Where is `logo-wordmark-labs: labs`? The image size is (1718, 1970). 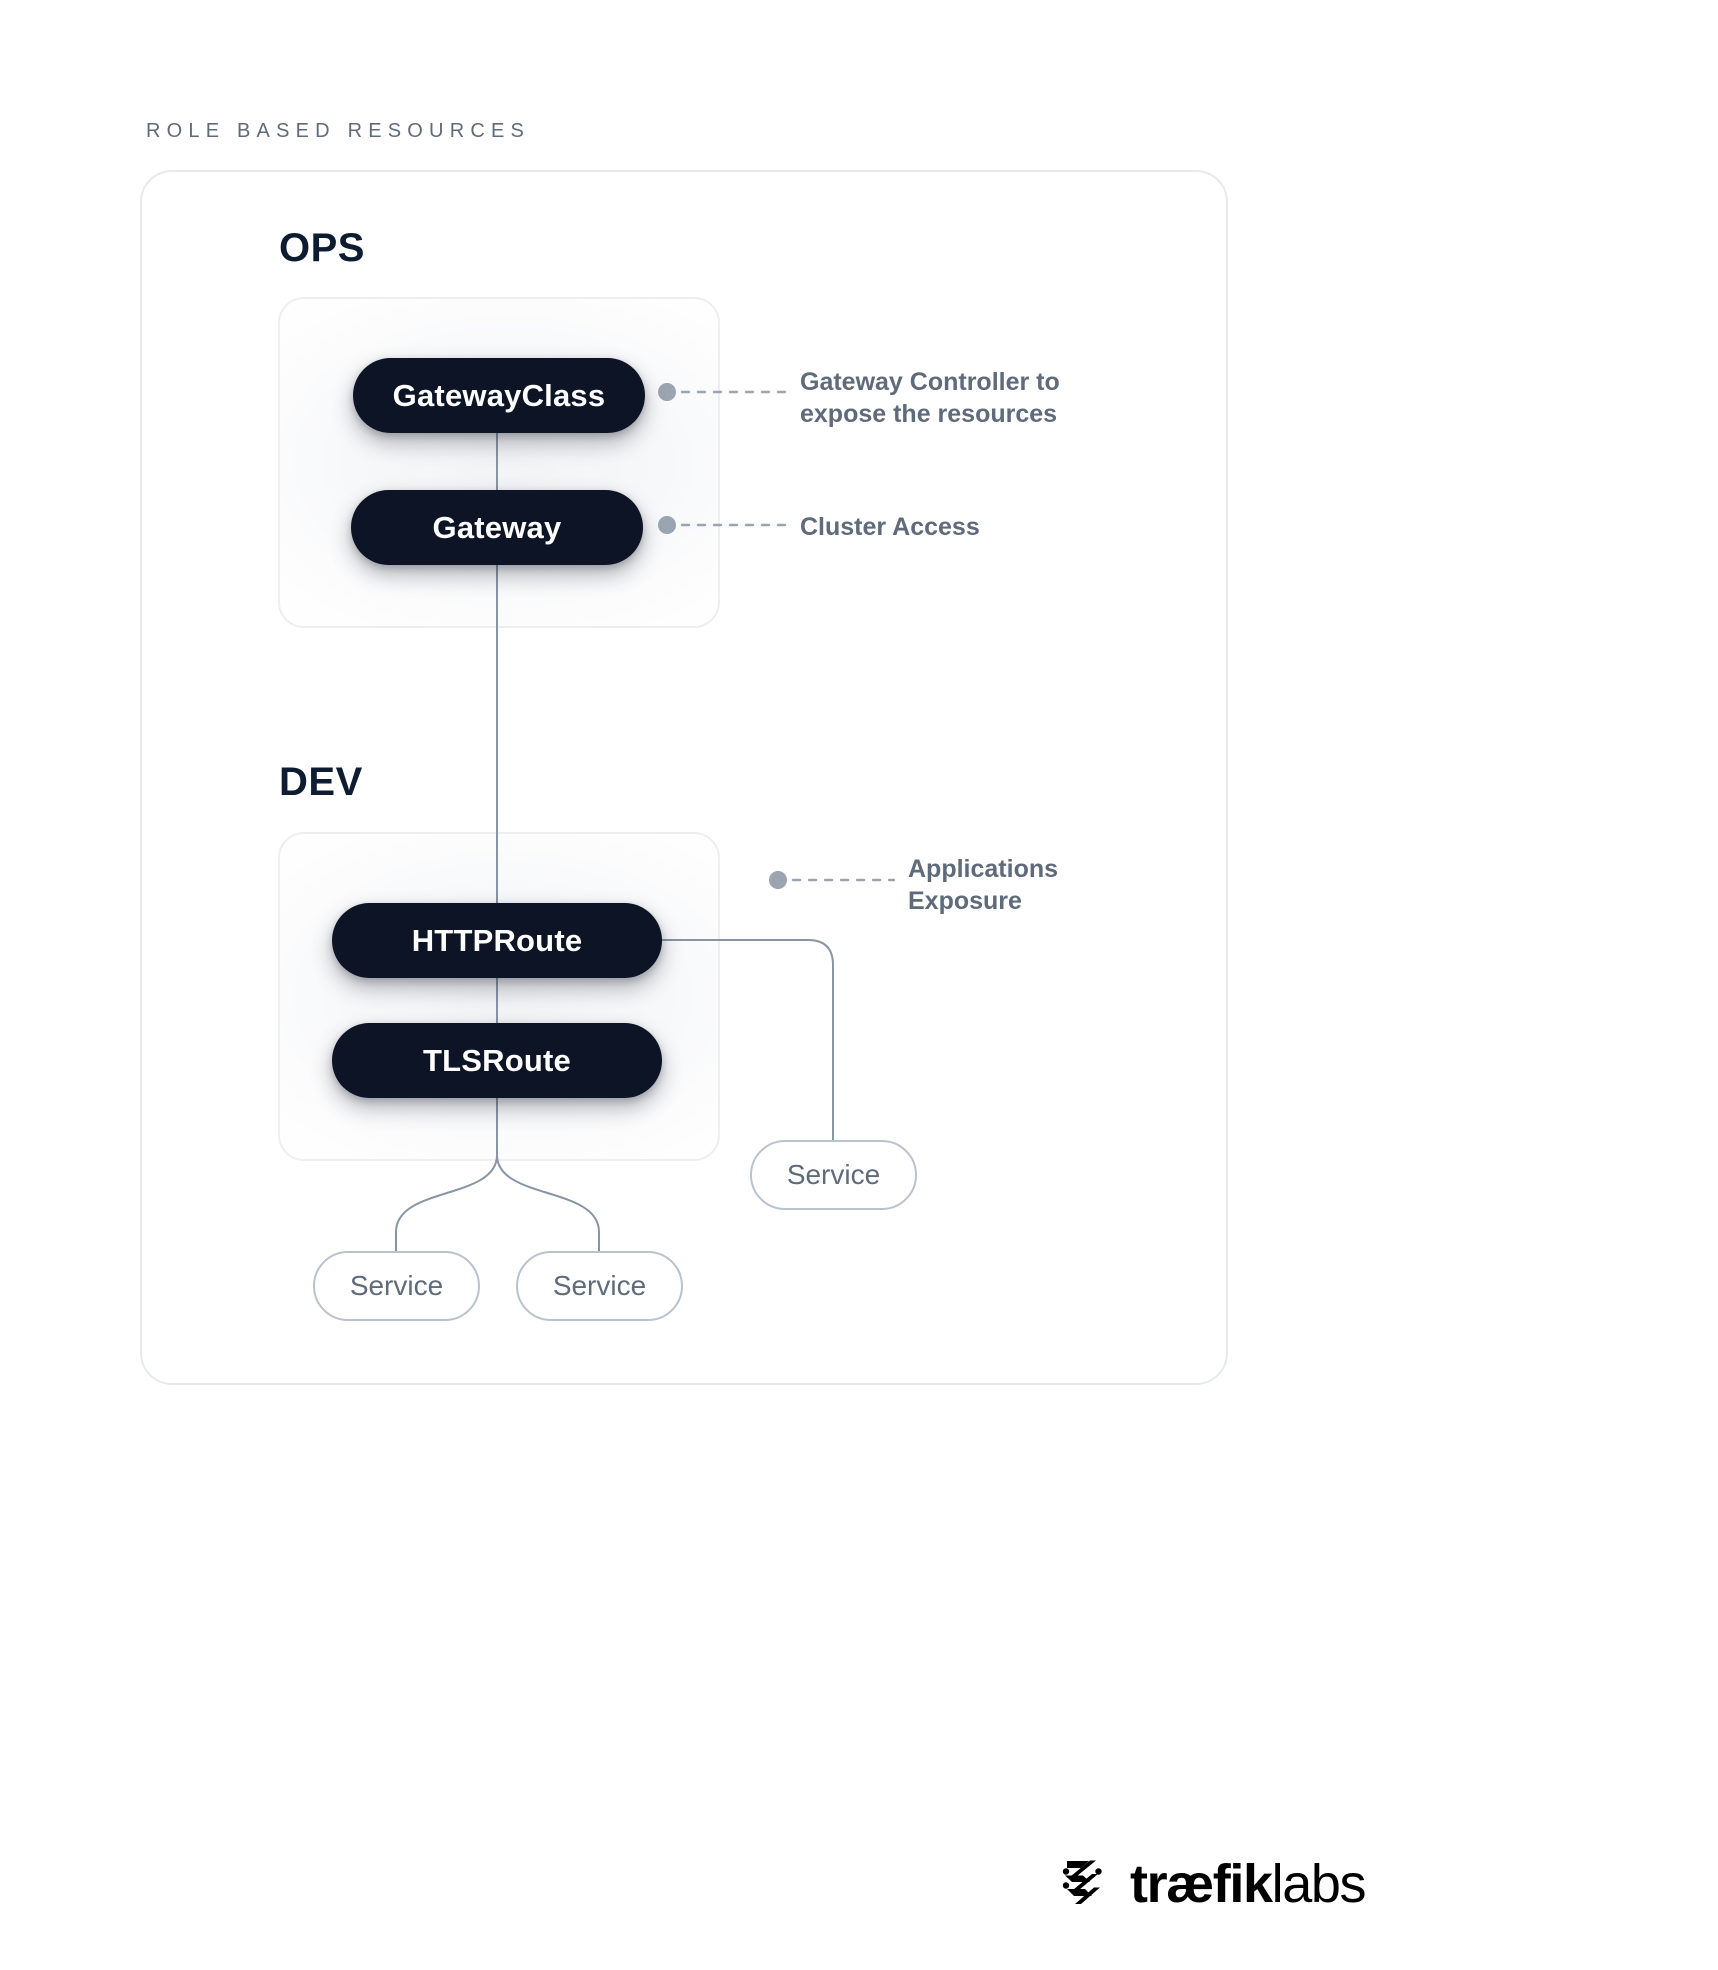
logo-wordmark-labs: labs is located at coordinates (1319, 1884).